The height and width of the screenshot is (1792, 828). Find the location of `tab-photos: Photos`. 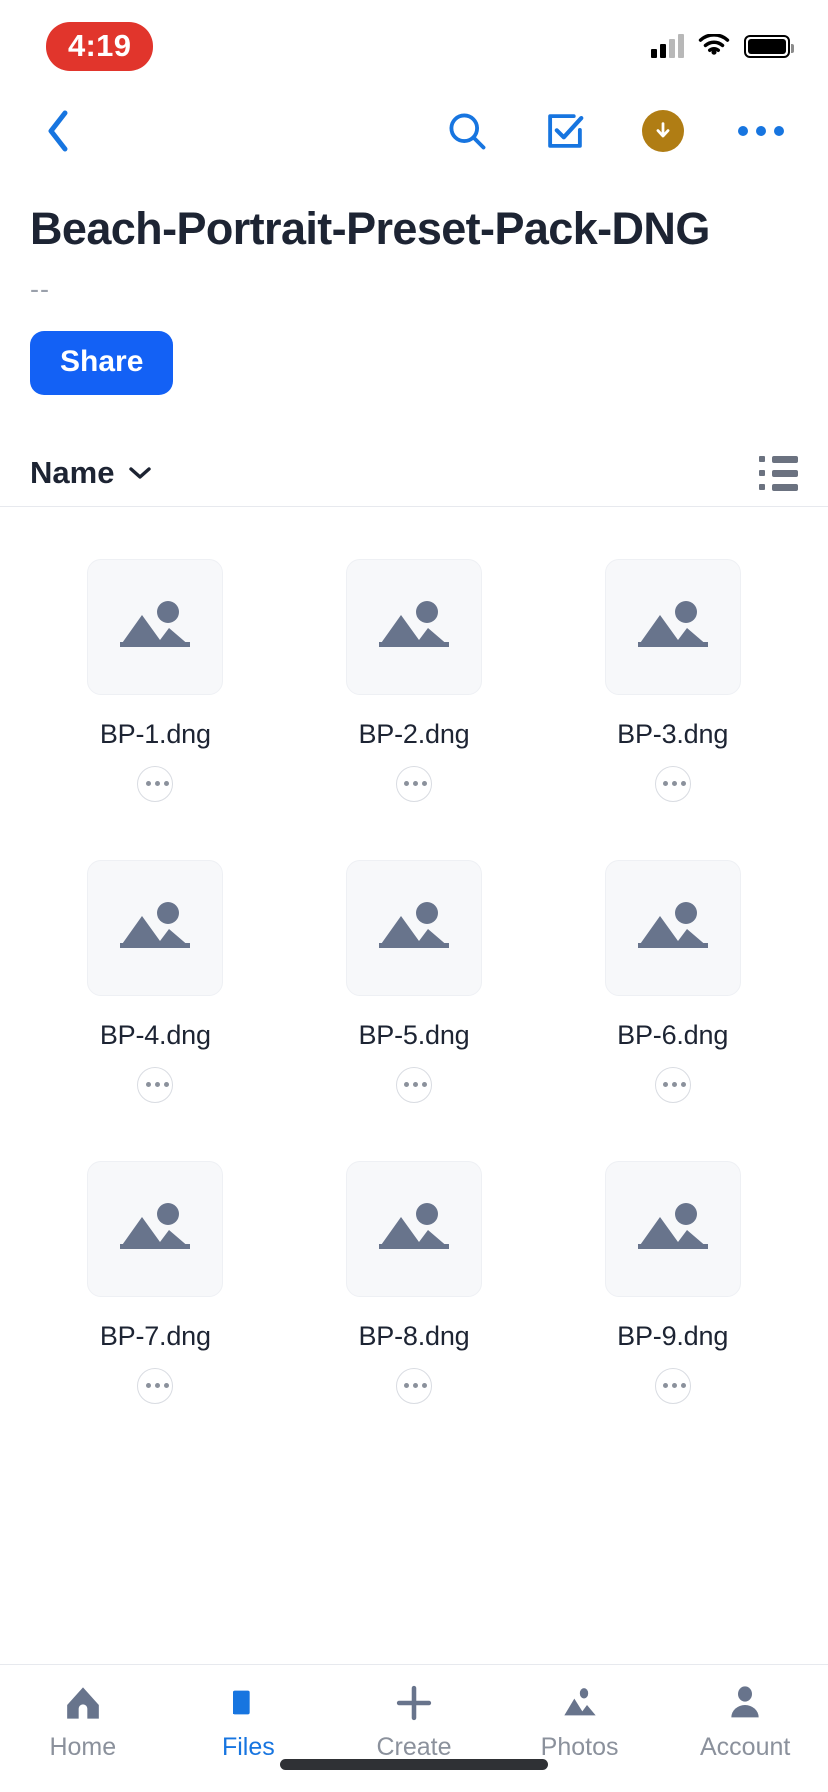

tab-photos: Photos is located at coordinates (580, 1720).